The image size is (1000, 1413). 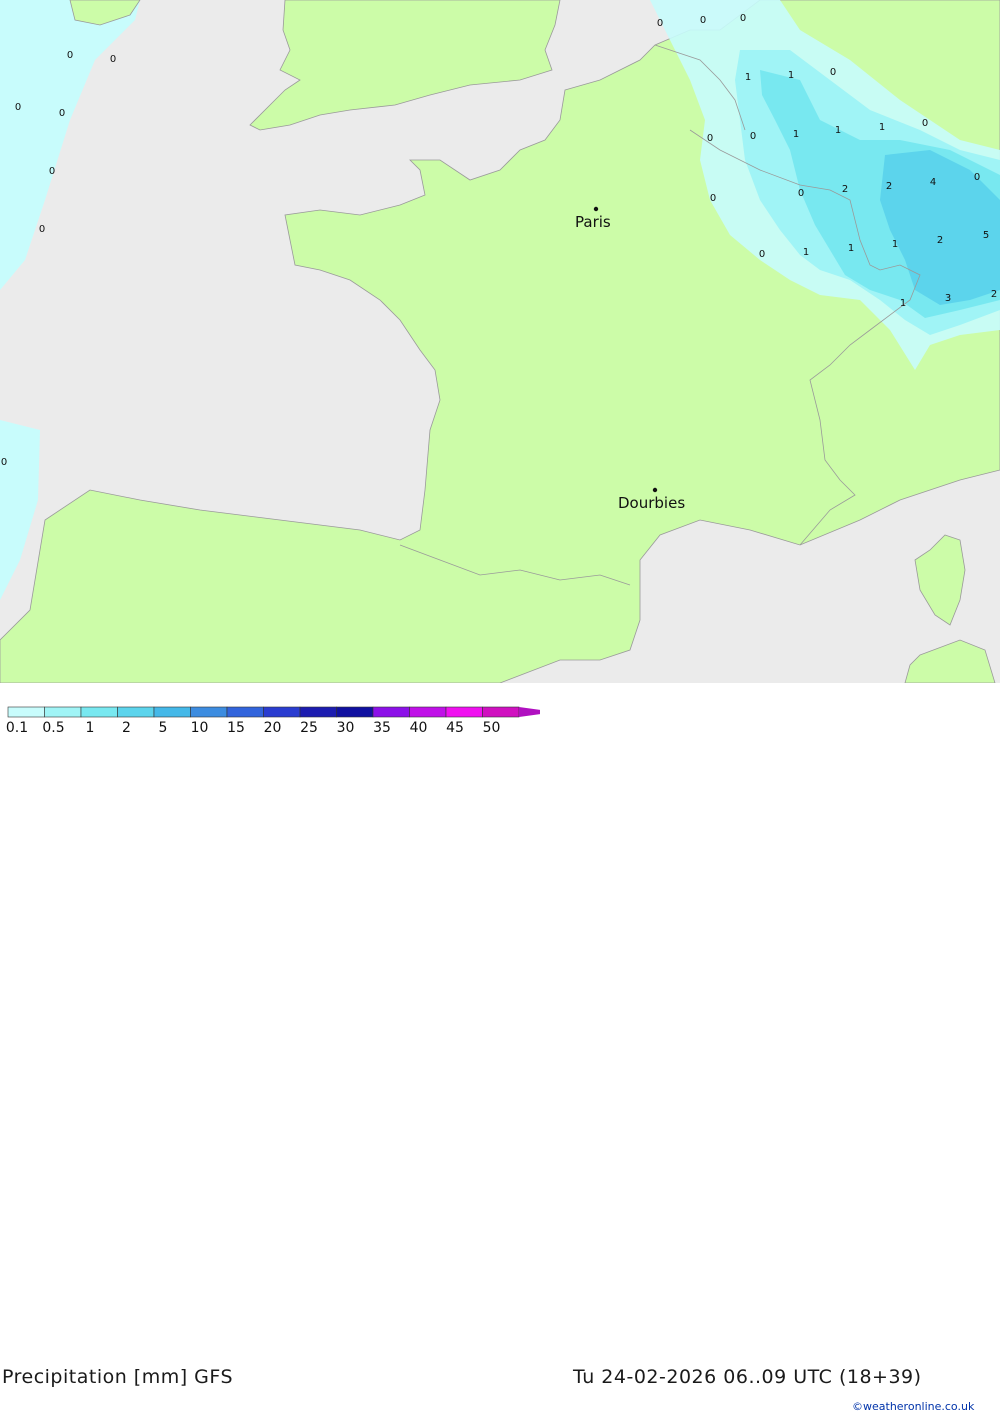 What do you see at coordinates (986, 235) in the screenshot?
I see `grid-value: 5` at bounding box center [986, 235].